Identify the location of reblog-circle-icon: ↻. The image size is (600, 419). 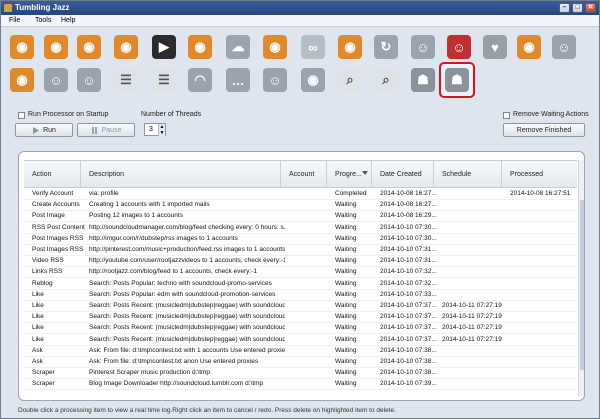
(386, 47).